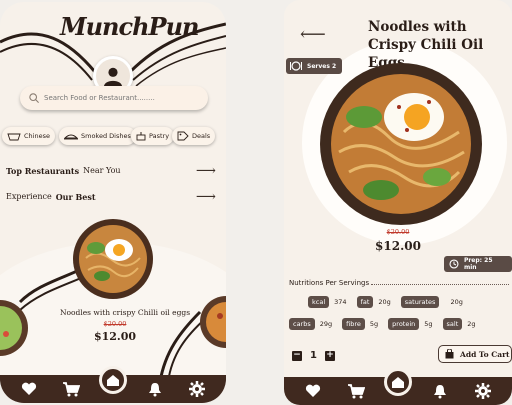  Describe the element at coordinates (119, 98) in the screenshot. I see `search-input` at that location.